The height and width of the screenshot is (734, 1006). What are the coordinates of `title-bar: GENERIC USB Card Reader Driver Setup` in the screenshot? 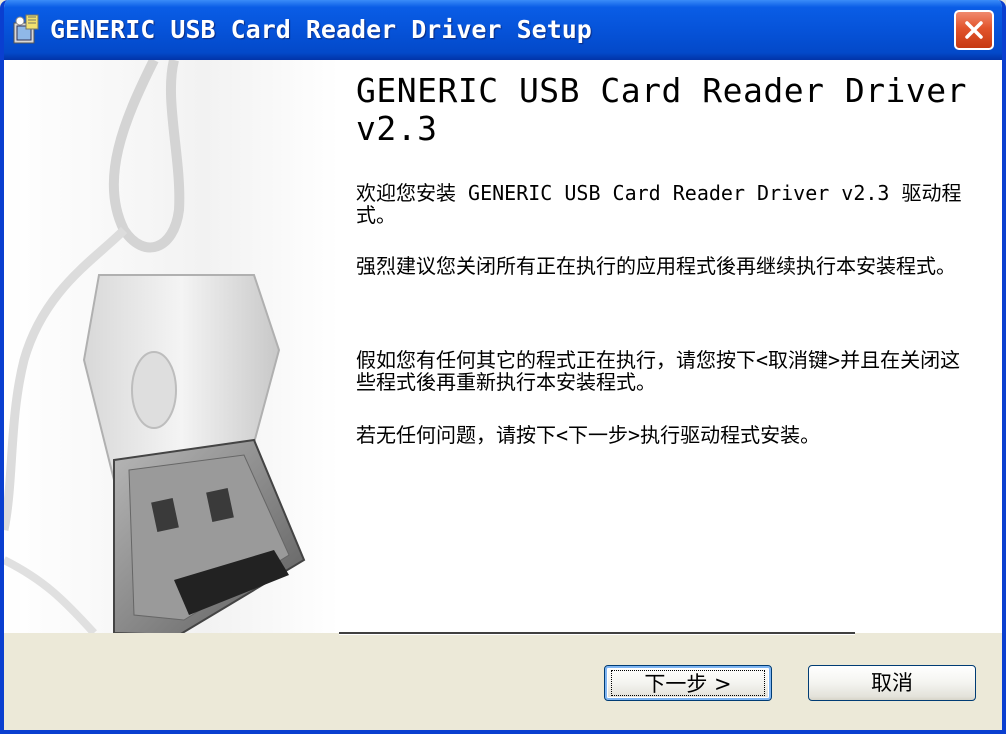 It's located at (503, 30).